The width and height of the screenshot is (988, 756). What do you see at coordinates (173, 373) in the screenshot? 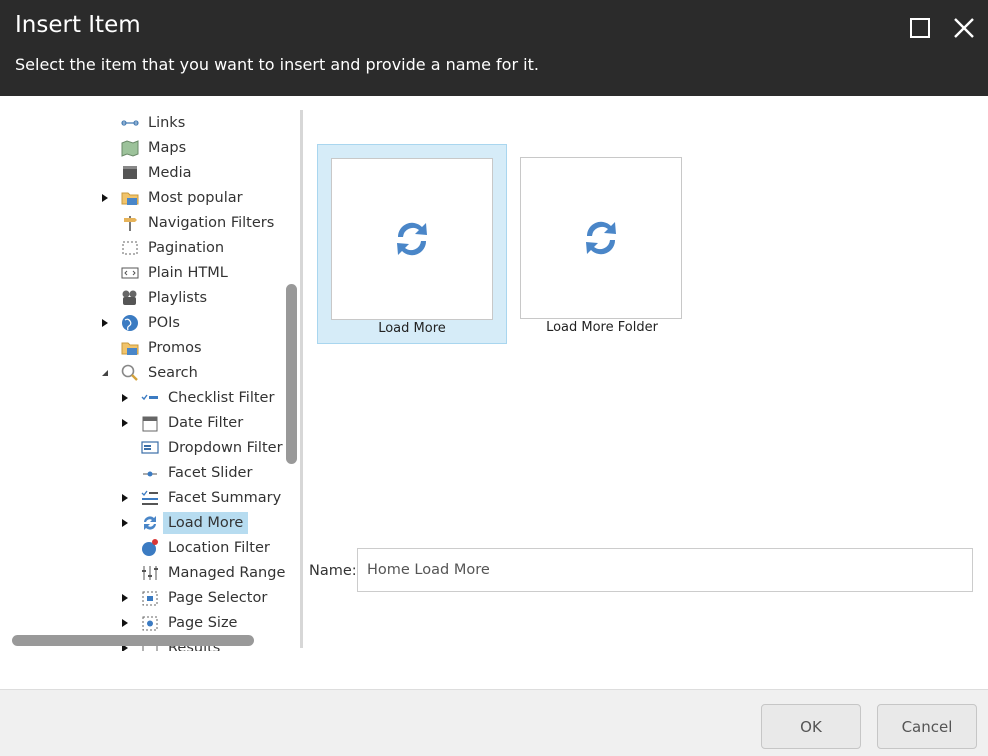
I see `tree-item-label: Search` at bounding box center [173, 373].